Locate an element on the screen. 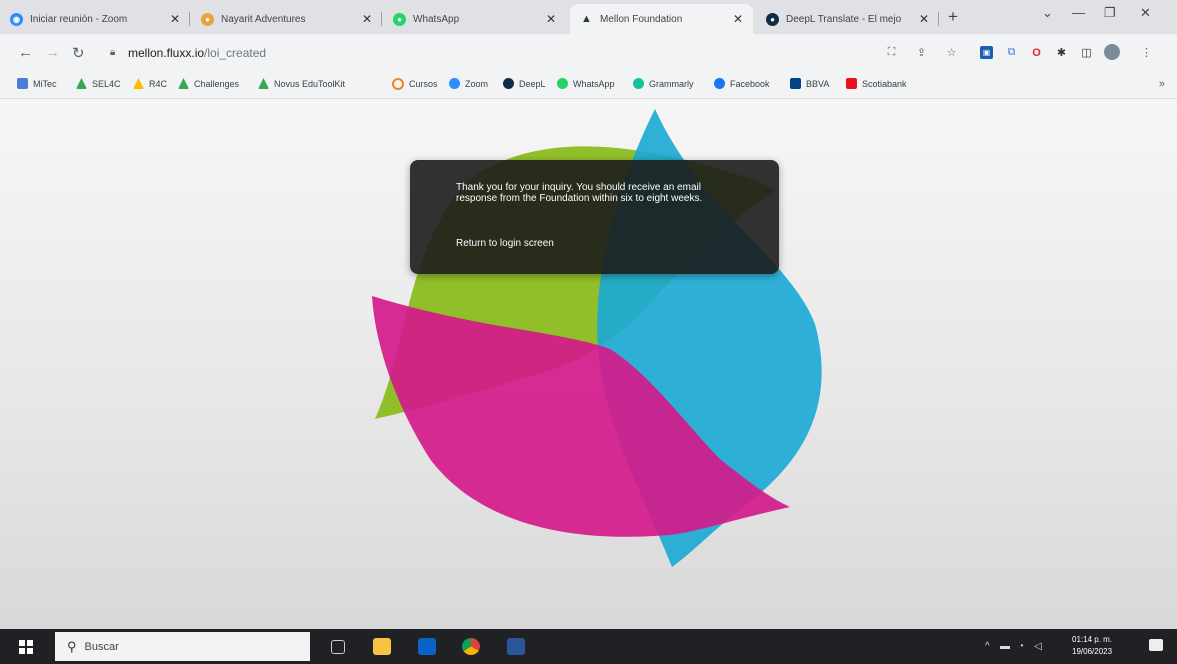 The width and height of the screenshot is (1177, 664). bookmark-label: Cursos is located at coordinates (423, 84).